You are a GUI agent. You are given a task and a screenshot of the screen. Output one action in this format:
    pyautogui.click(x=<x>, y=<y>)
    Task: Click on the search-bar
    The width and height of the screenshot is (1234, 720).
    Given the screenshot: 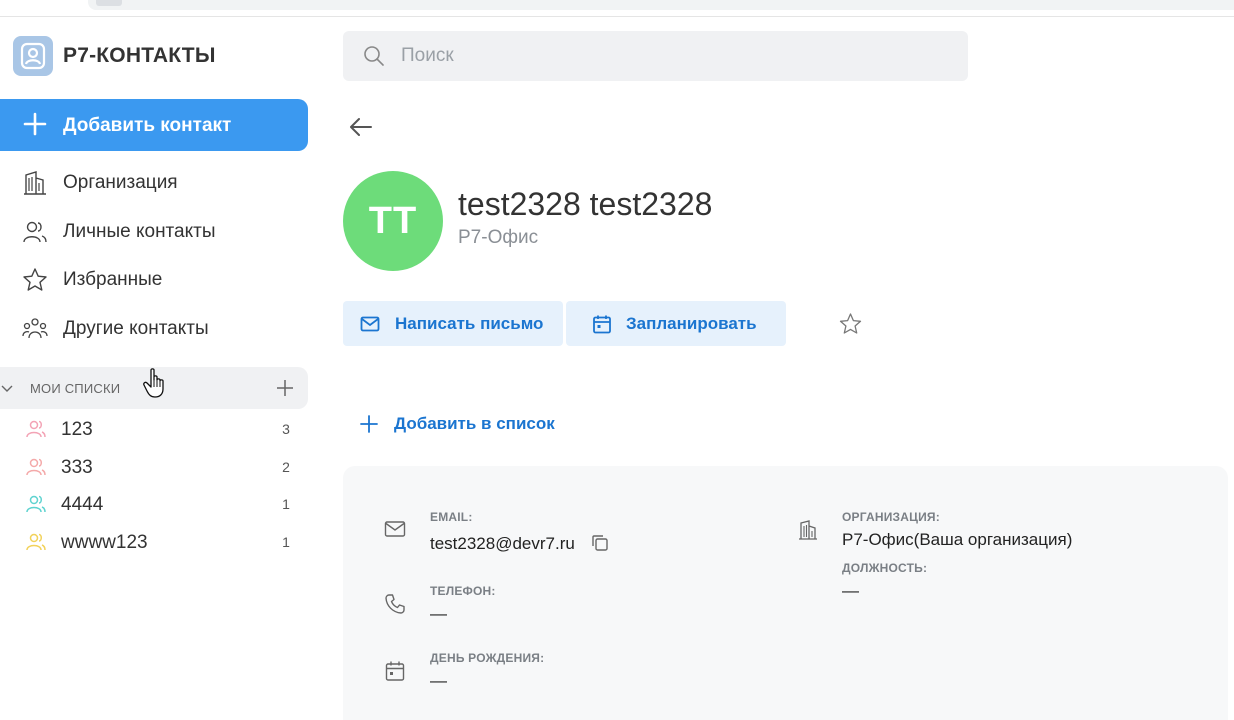 What is the action you would take?
    pyautogui.click(x=655, y=56)
    